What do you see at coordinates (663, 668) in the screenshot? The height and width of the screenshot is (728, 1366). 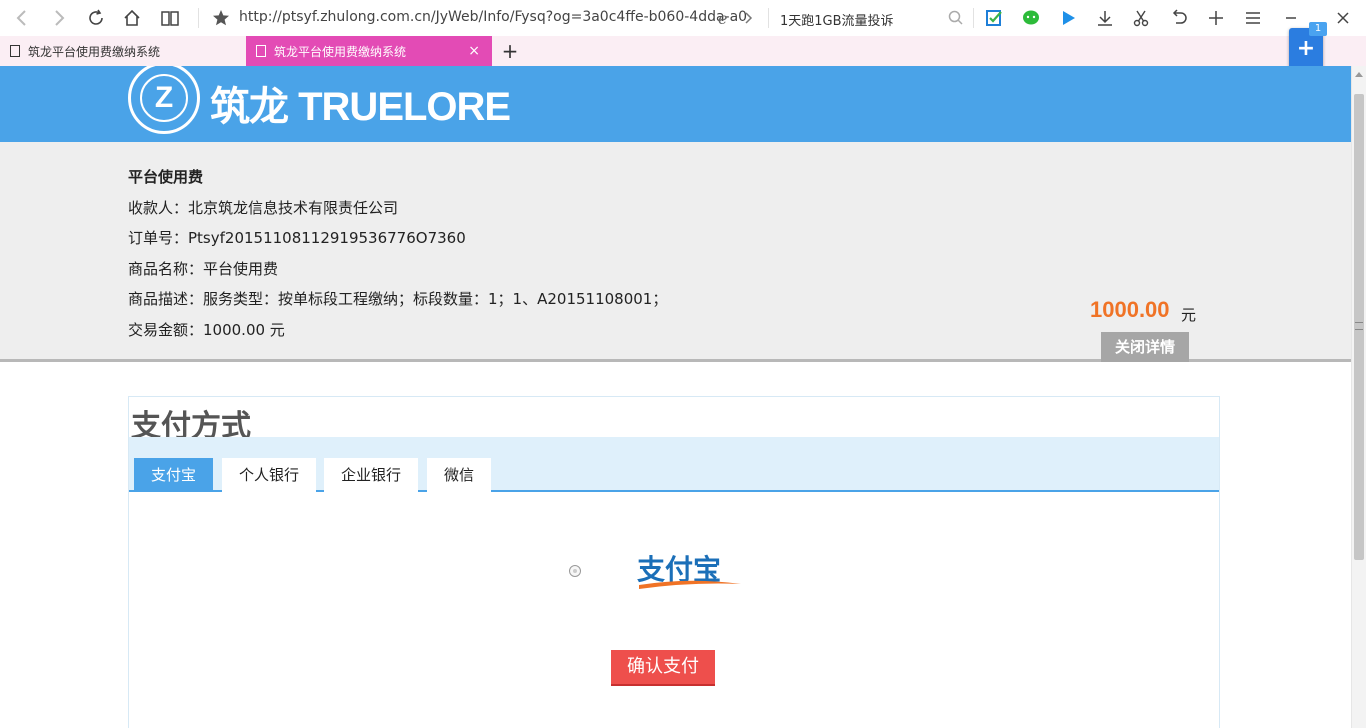 I see `confirm-payment-button: 确认支付` at bounding box center [663, 668].